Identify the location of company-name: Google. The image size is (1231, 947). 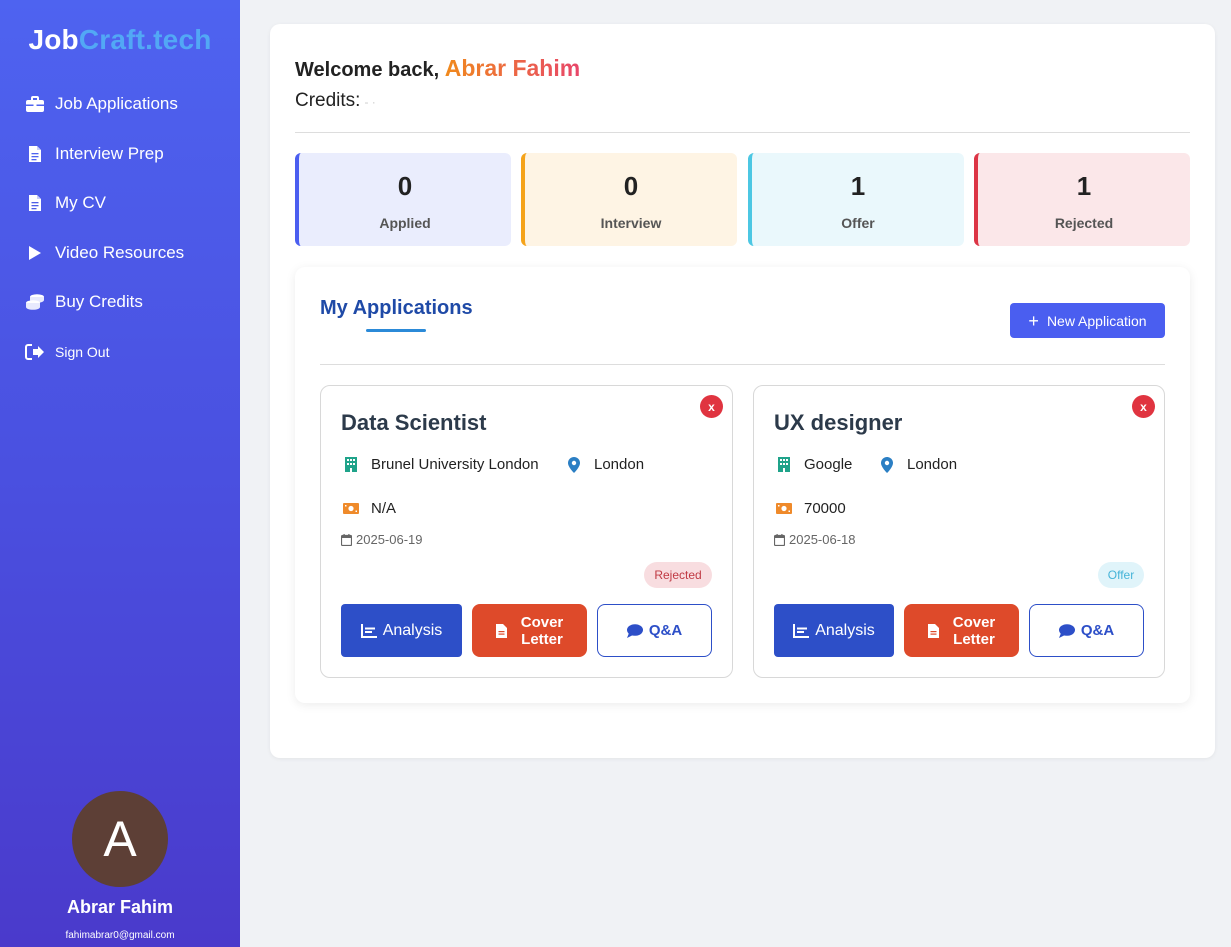
(828, 464).